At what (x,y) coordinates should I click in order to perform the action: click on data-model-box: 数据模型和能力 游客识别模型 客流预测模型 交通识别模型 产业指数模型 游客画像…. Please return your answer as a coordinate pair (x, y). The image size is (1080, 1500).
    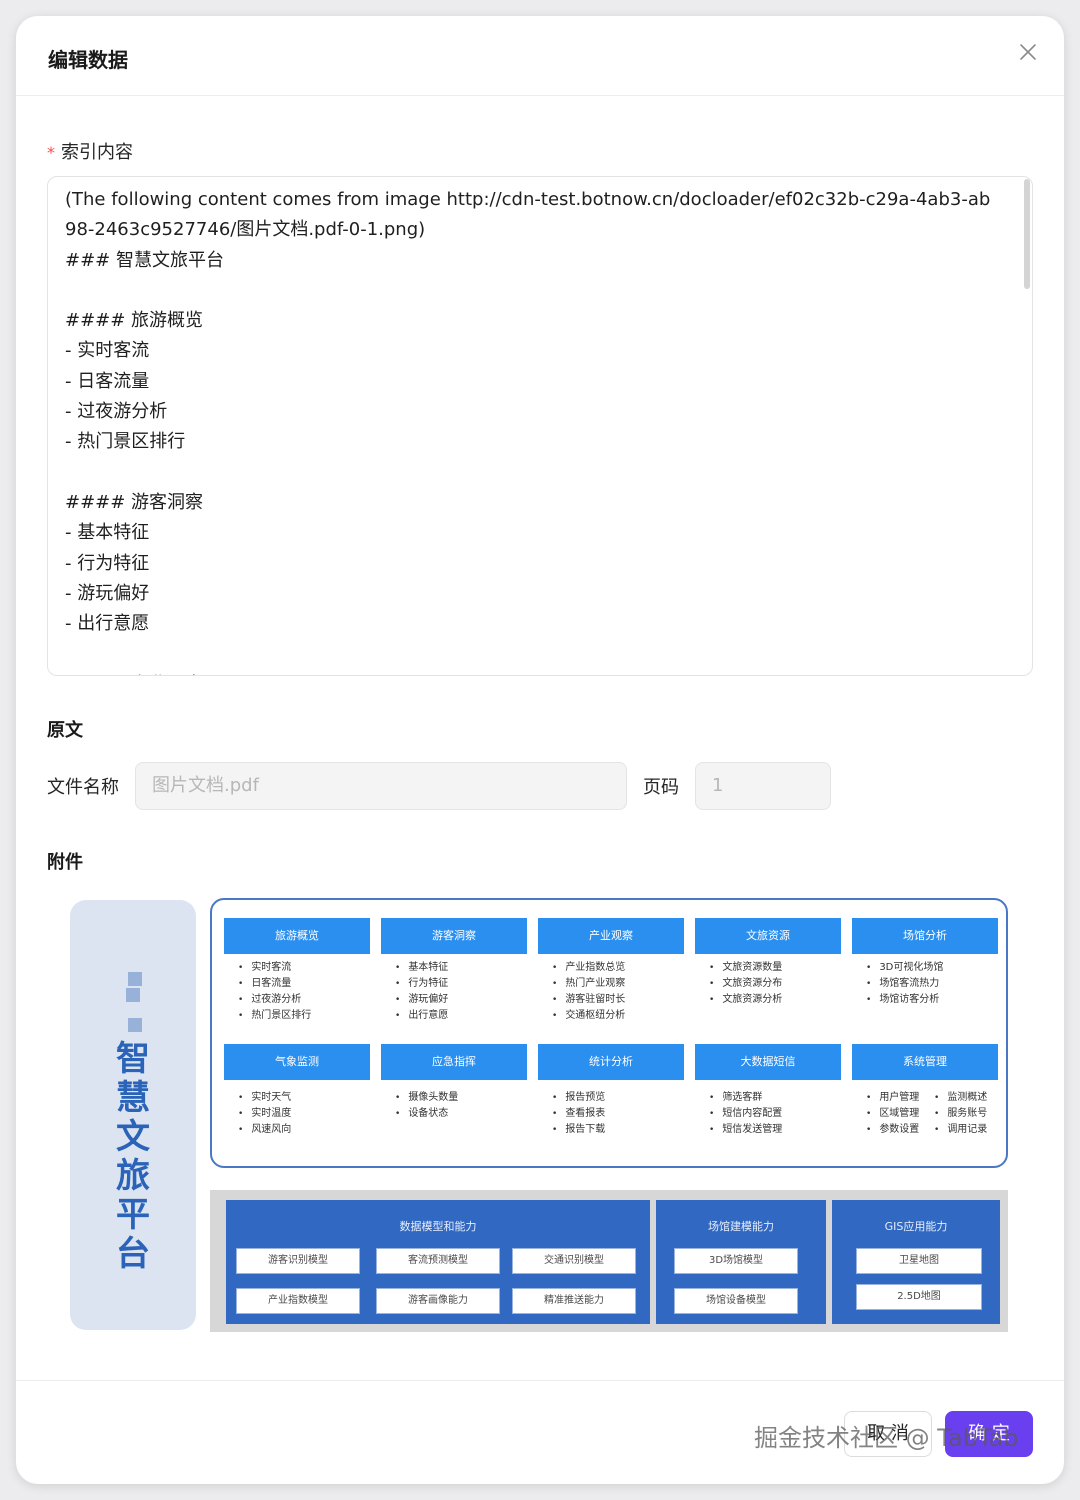
    Looking at the image, I should click on (438, 1262).